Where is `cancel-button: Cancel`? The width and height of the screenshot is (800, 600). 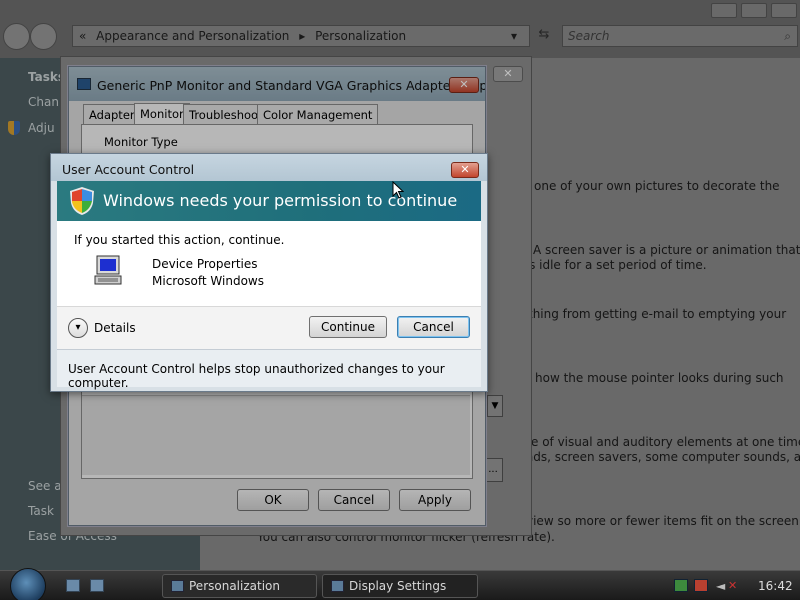 cancel-button: Cancel is located at coordinates (433, 327).